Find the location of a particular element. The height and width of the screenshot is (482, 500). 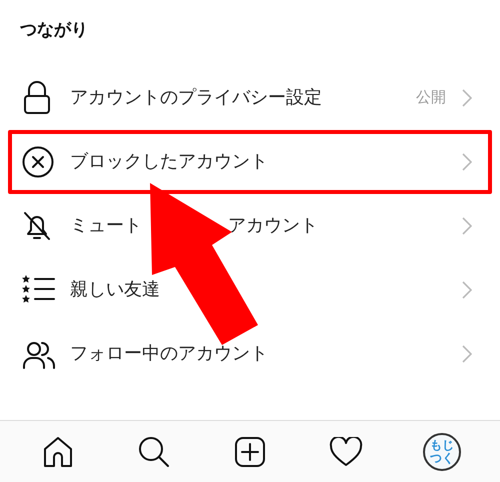

row-label: フォロー中のアカウント is located at coordinates (169, 354).